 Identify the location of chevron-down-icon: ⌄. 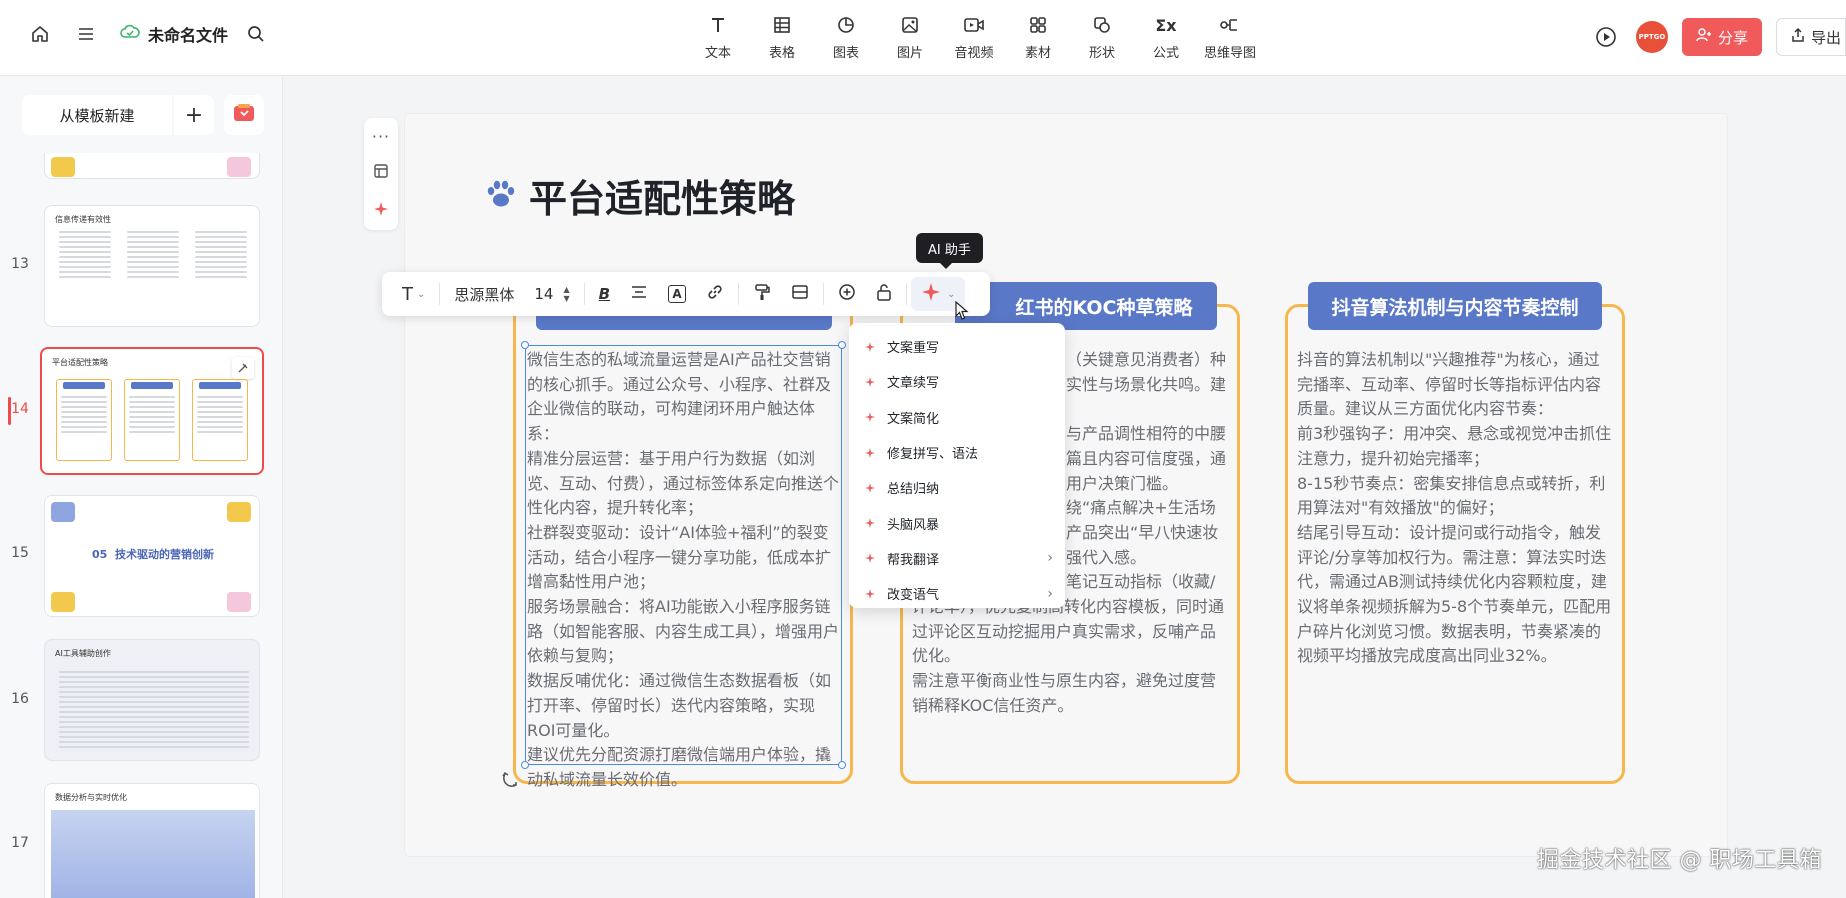
(951, 294).